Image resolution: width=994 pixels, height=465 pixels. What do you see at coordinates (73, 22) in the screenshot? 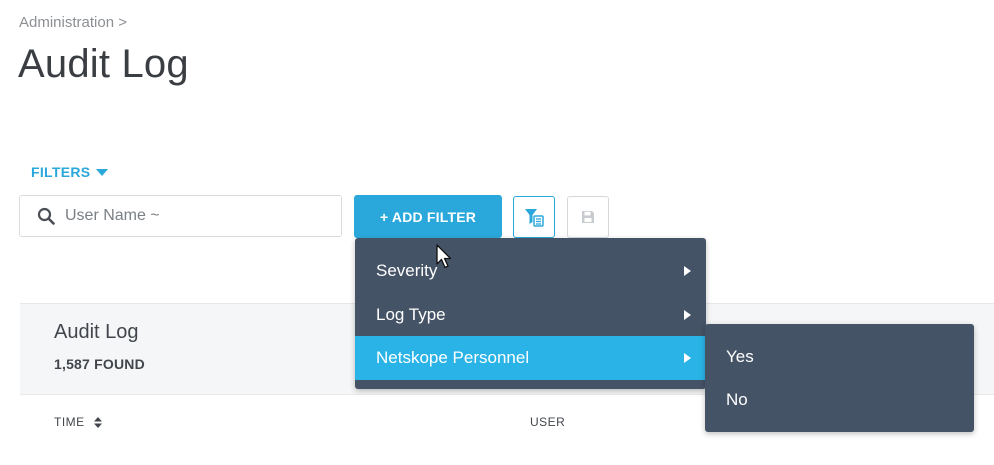
I see `breadcrumb: Administration >` at bounding box center [73, 22].